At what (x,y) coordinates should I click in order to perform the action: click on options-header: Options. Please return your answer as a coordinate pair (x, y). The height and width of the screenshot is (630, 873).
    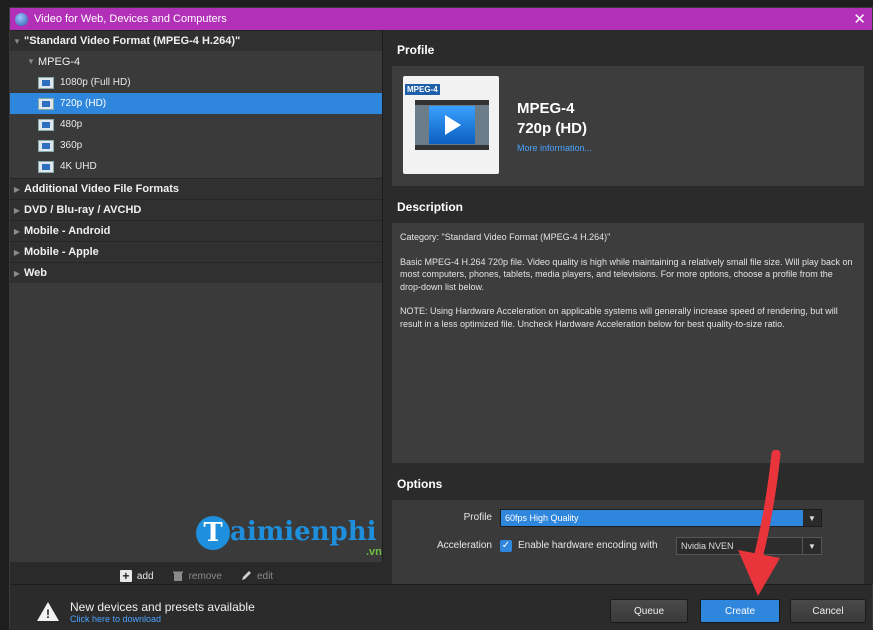
    Looking at the image, I should click on (627, 484).